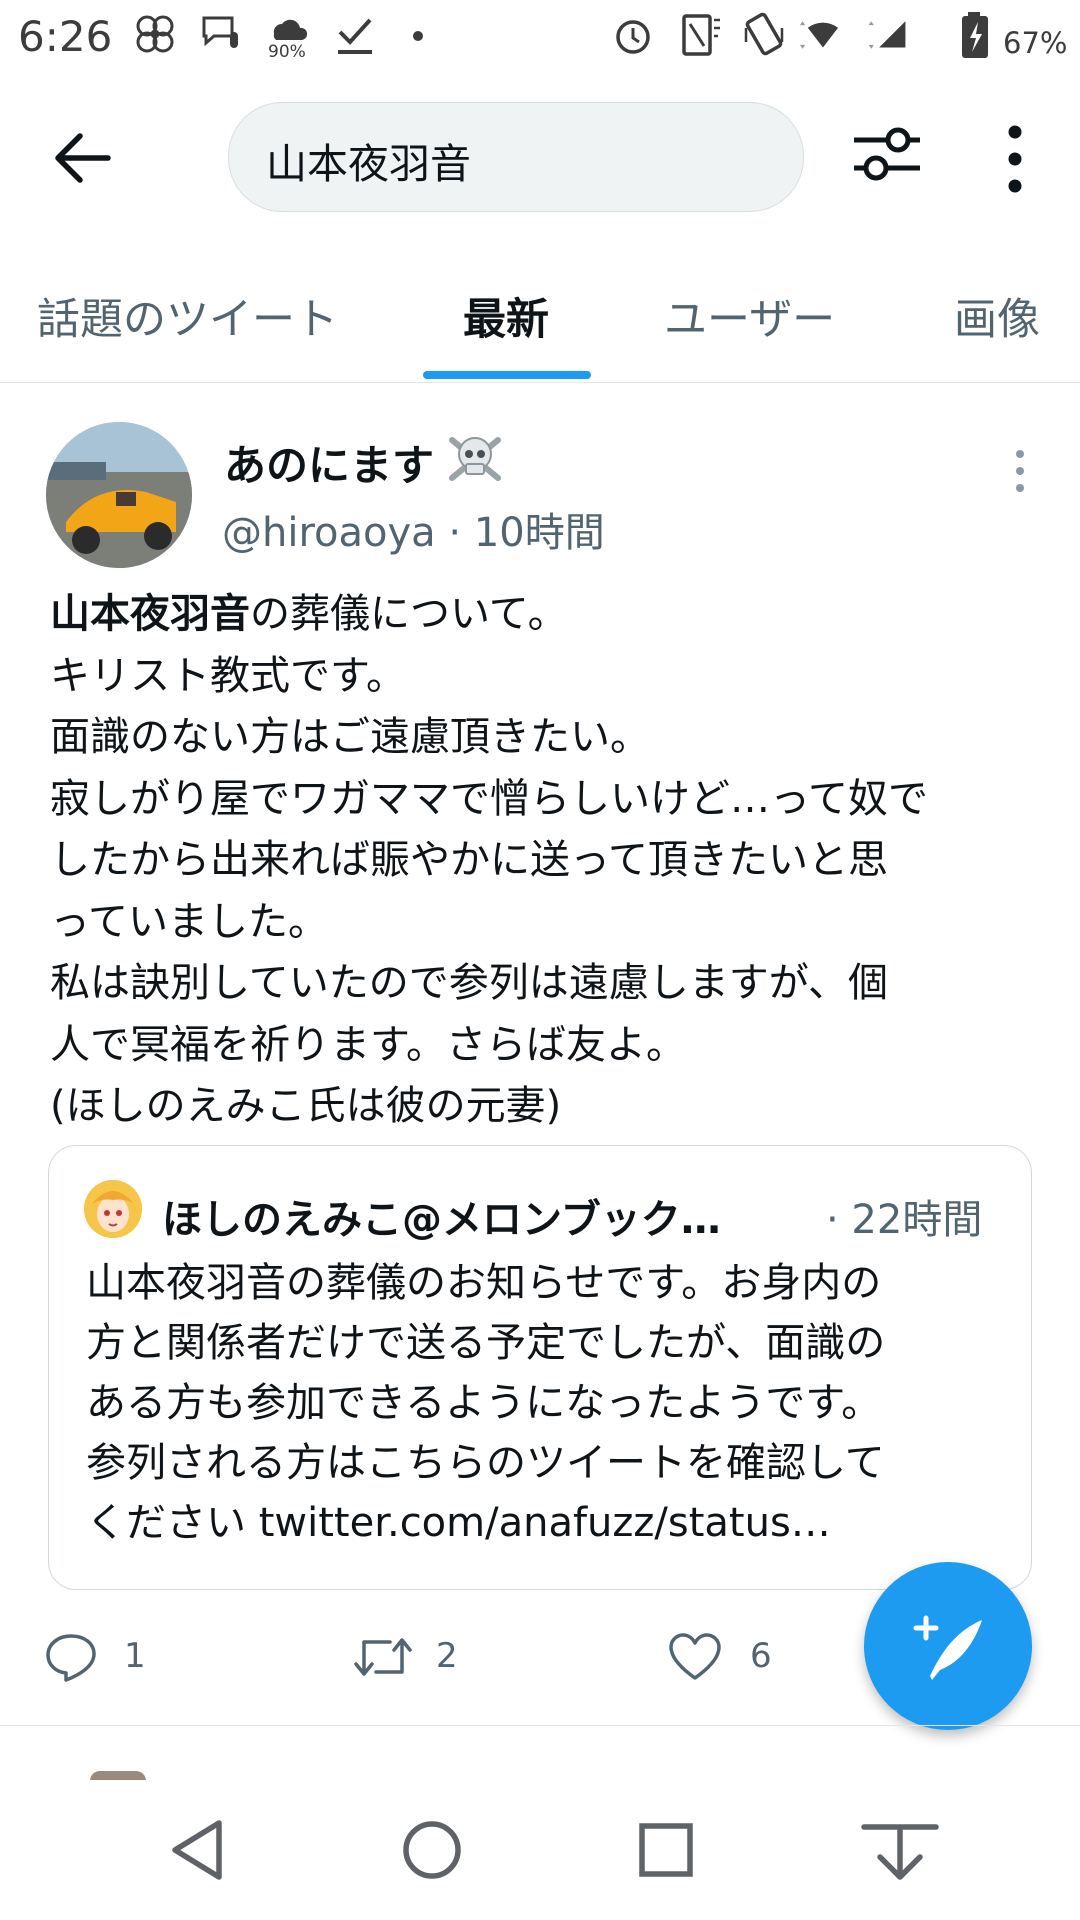  I want to click on quoted-avatar-image, so click(113, 1209).